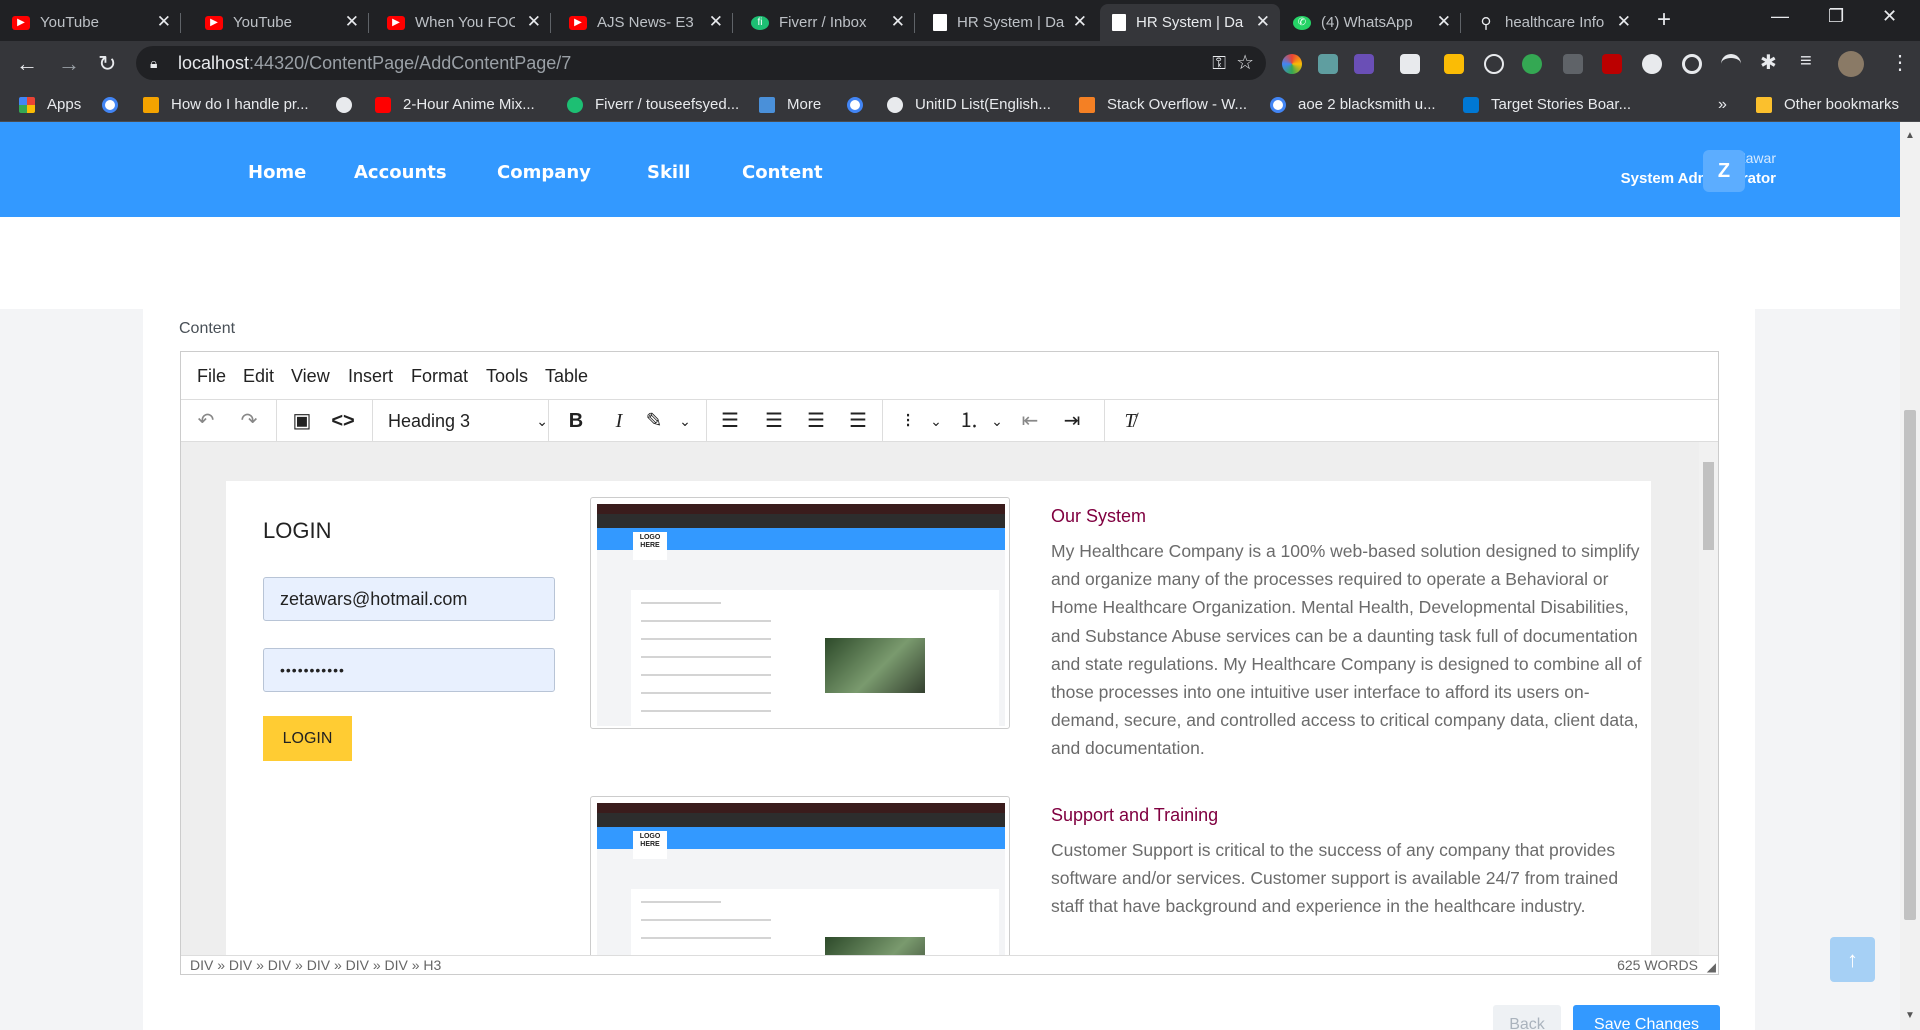 The width and height of the screenshot is (1920, 1030). I want to click on netflix-extension-icon, so click(1612, 64).